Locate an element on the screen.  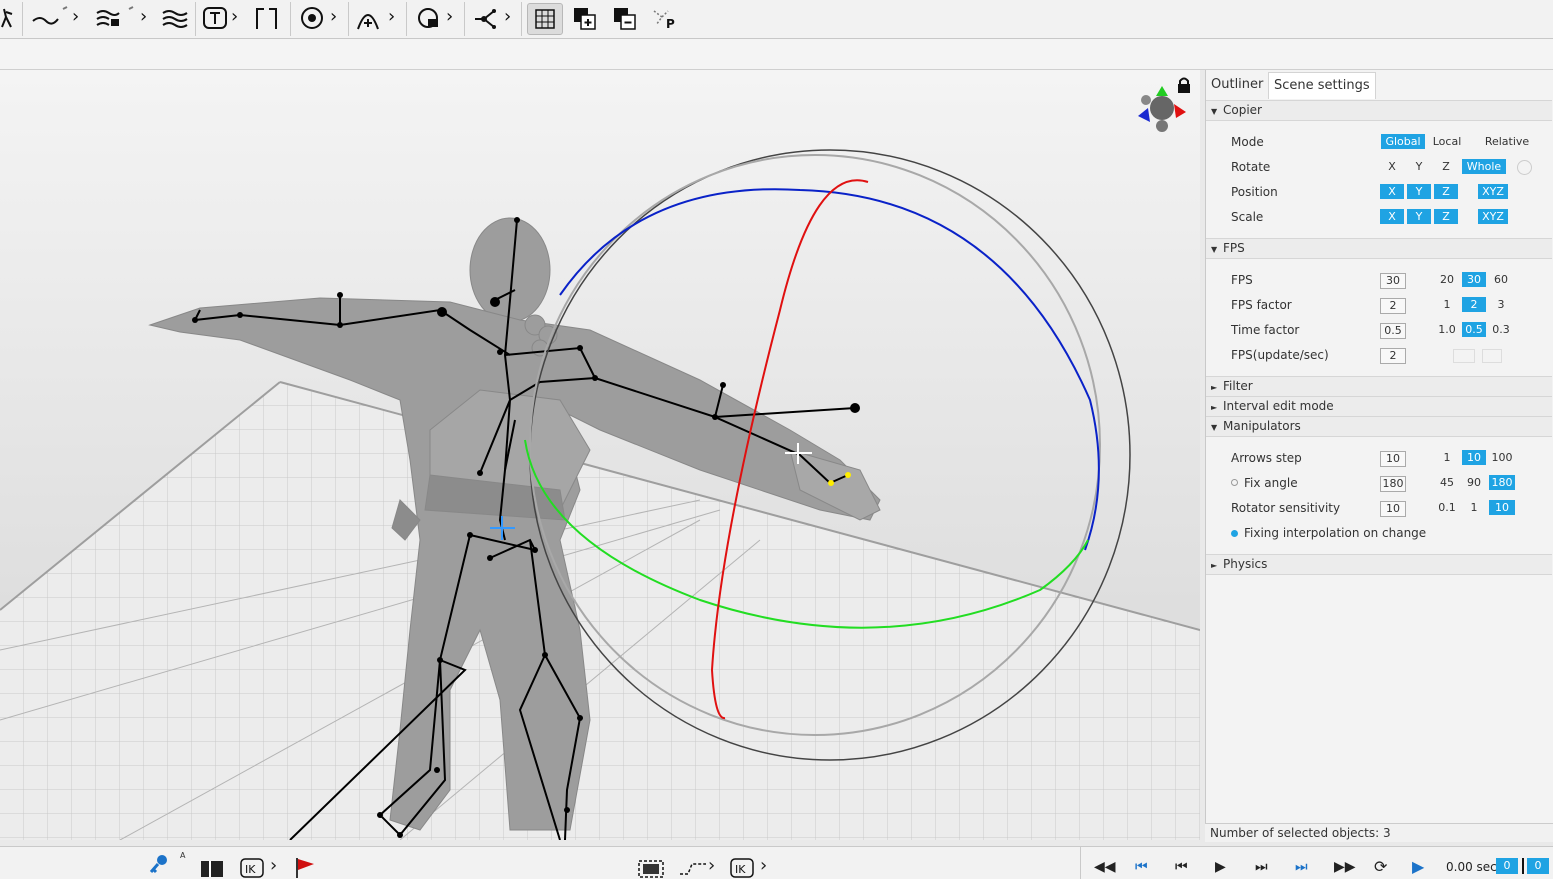
fast-forward-icon: ▶▶ is located at coordinates (1345, 867).